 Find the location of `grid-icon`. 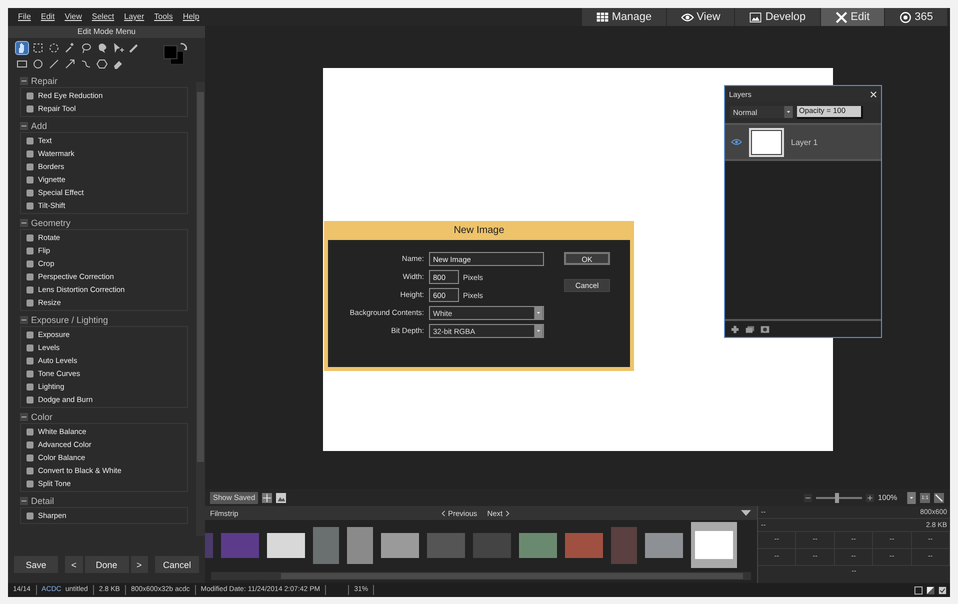

grid-icon is located at coordinates (602, 17).